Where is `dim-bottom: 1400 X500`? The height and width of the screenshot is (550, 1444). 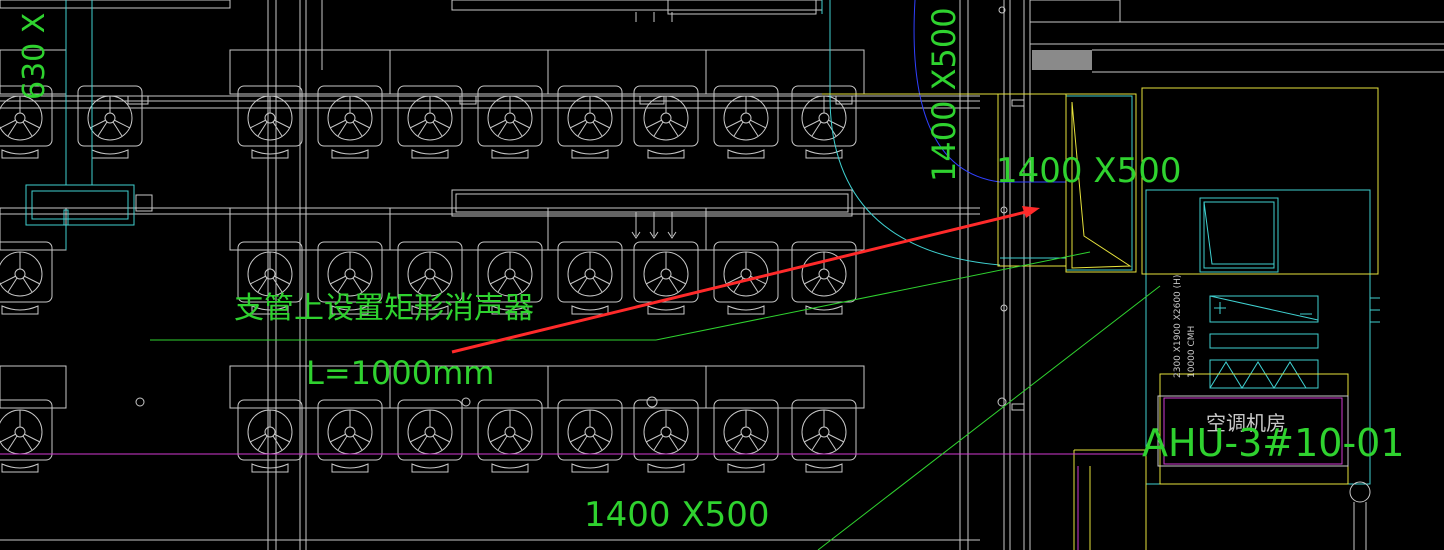 dim-bottom: 1400 X500 is located at coordinates (677, 515).